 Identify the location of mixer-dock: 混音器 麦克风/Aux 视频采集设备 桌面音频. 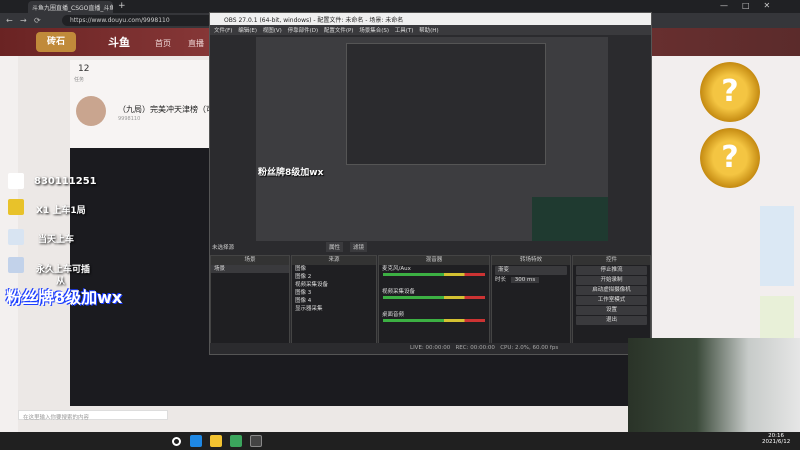
(434, 303).